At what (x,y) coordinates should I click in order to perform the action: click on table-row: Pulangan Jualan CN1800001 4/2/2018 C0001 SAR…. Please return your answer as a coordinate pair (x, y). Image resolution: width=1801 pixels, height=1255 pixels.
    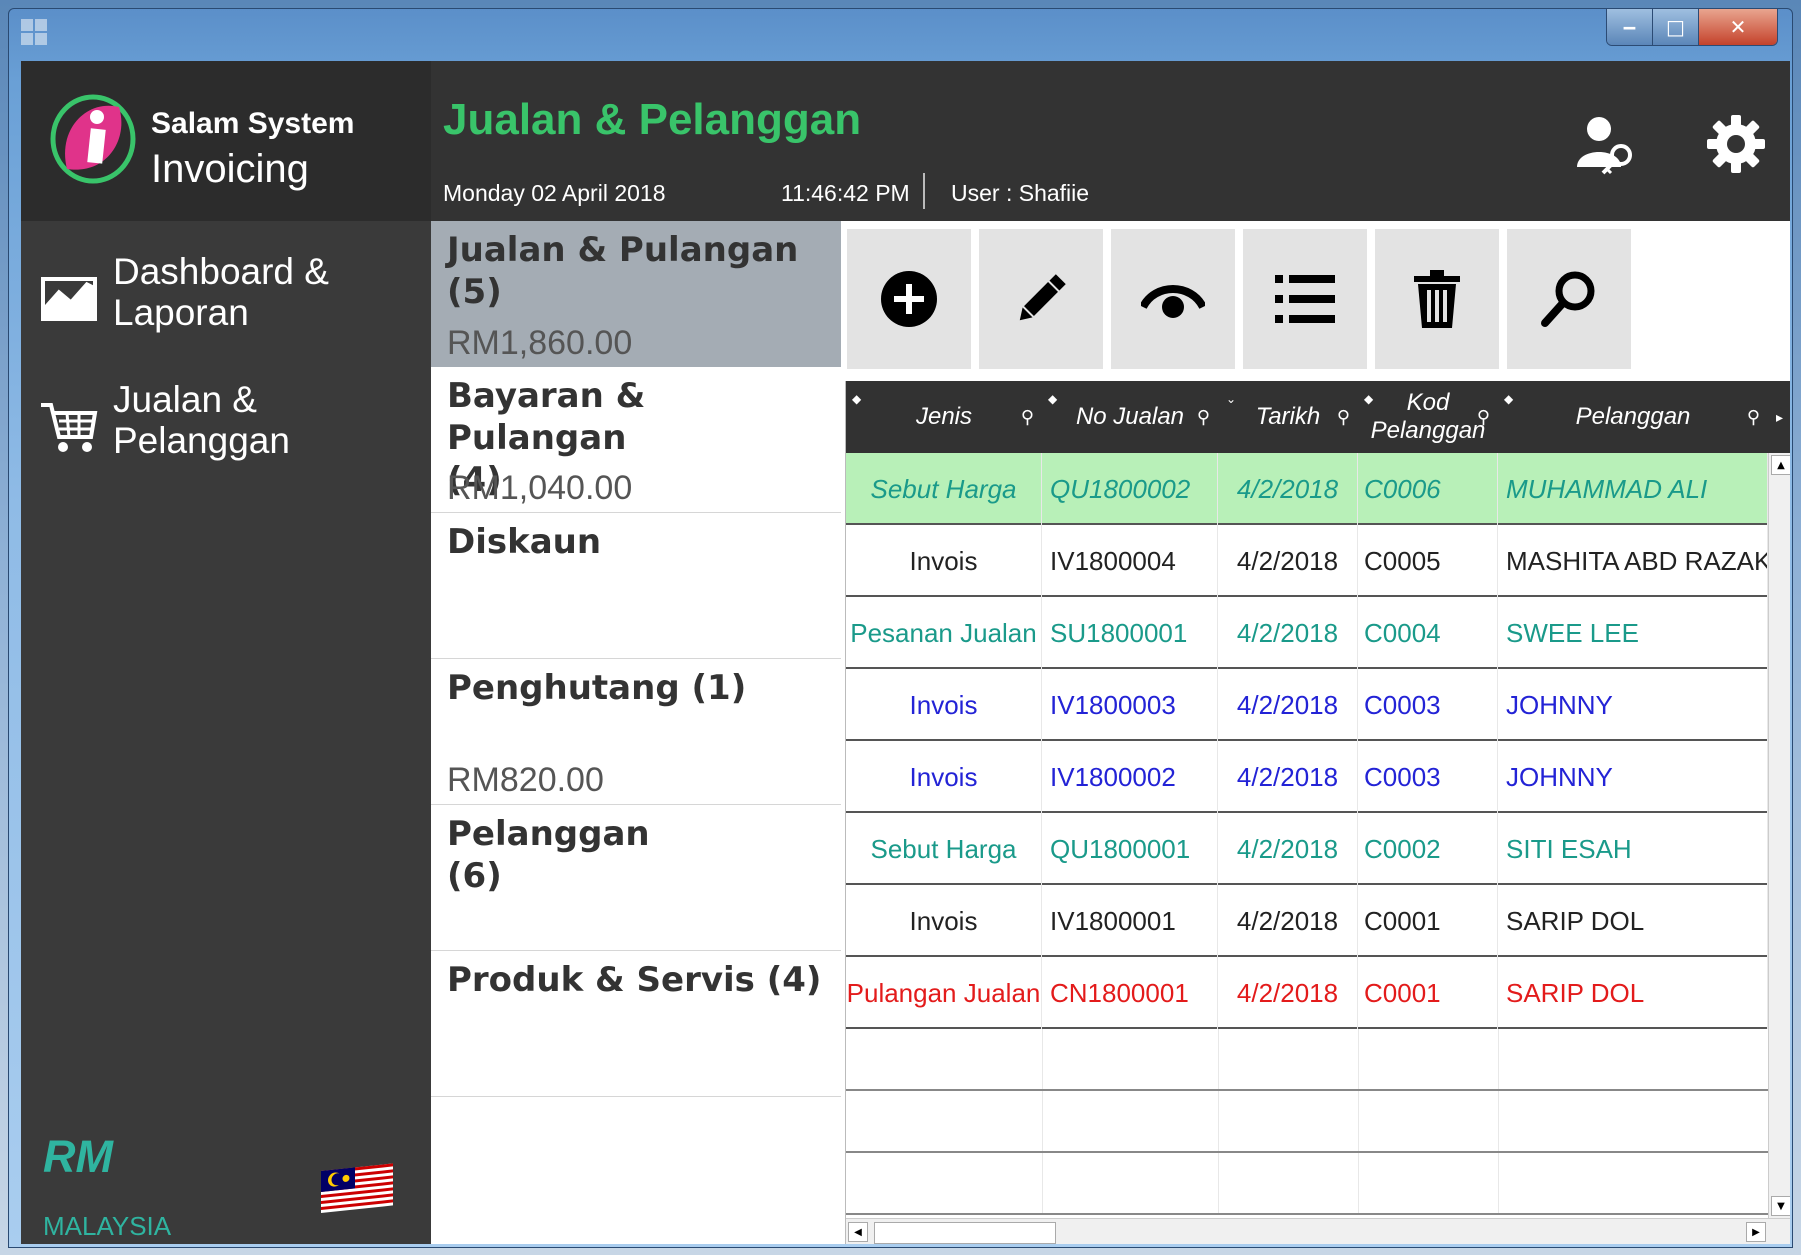
    Looking at the image, I should click on (1307, 993).